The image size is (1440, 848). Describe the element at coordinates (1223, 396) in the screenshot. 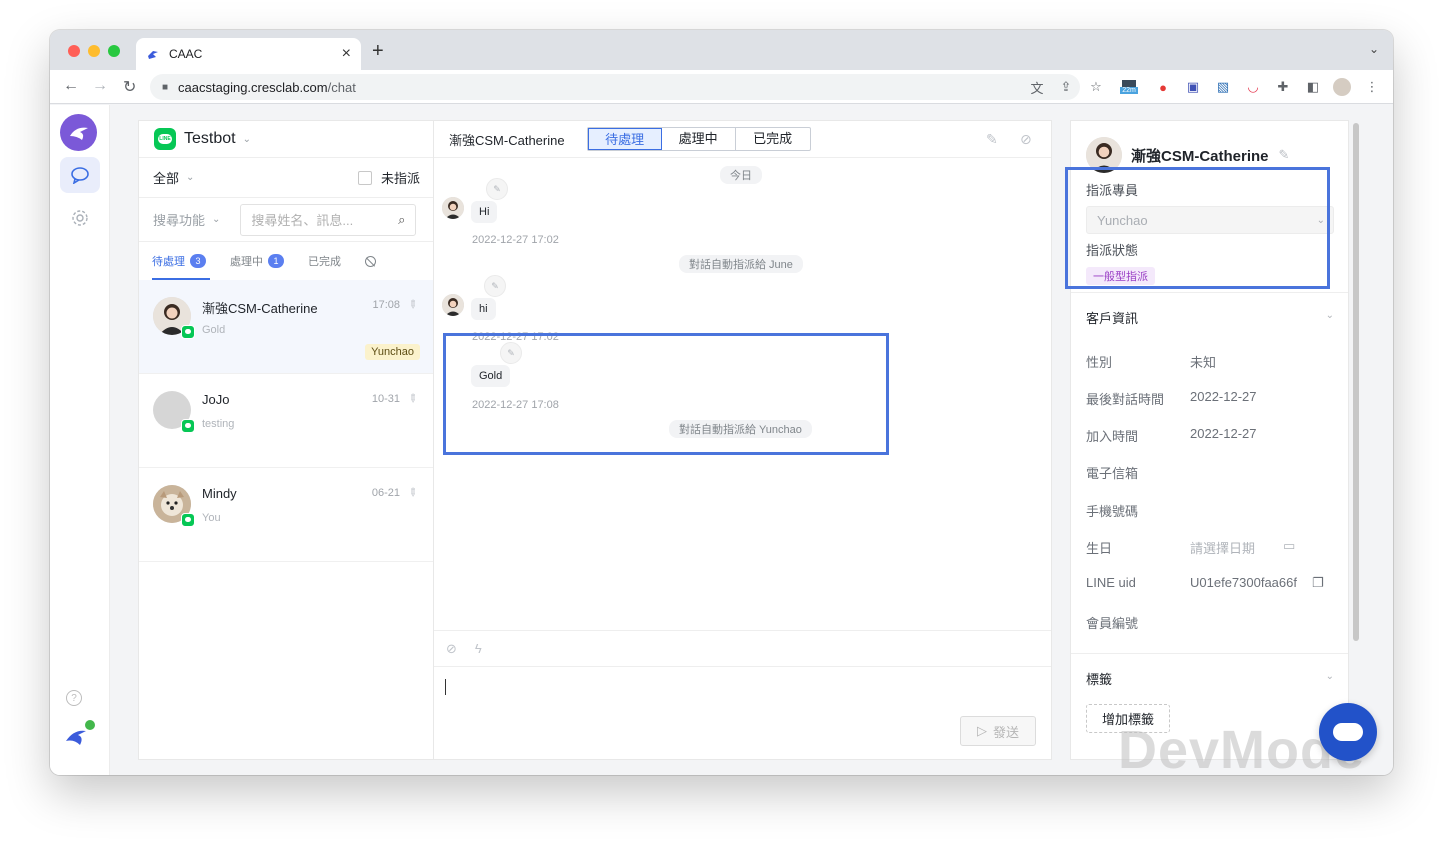

I see `field-value: 2022-12-27` at that location.